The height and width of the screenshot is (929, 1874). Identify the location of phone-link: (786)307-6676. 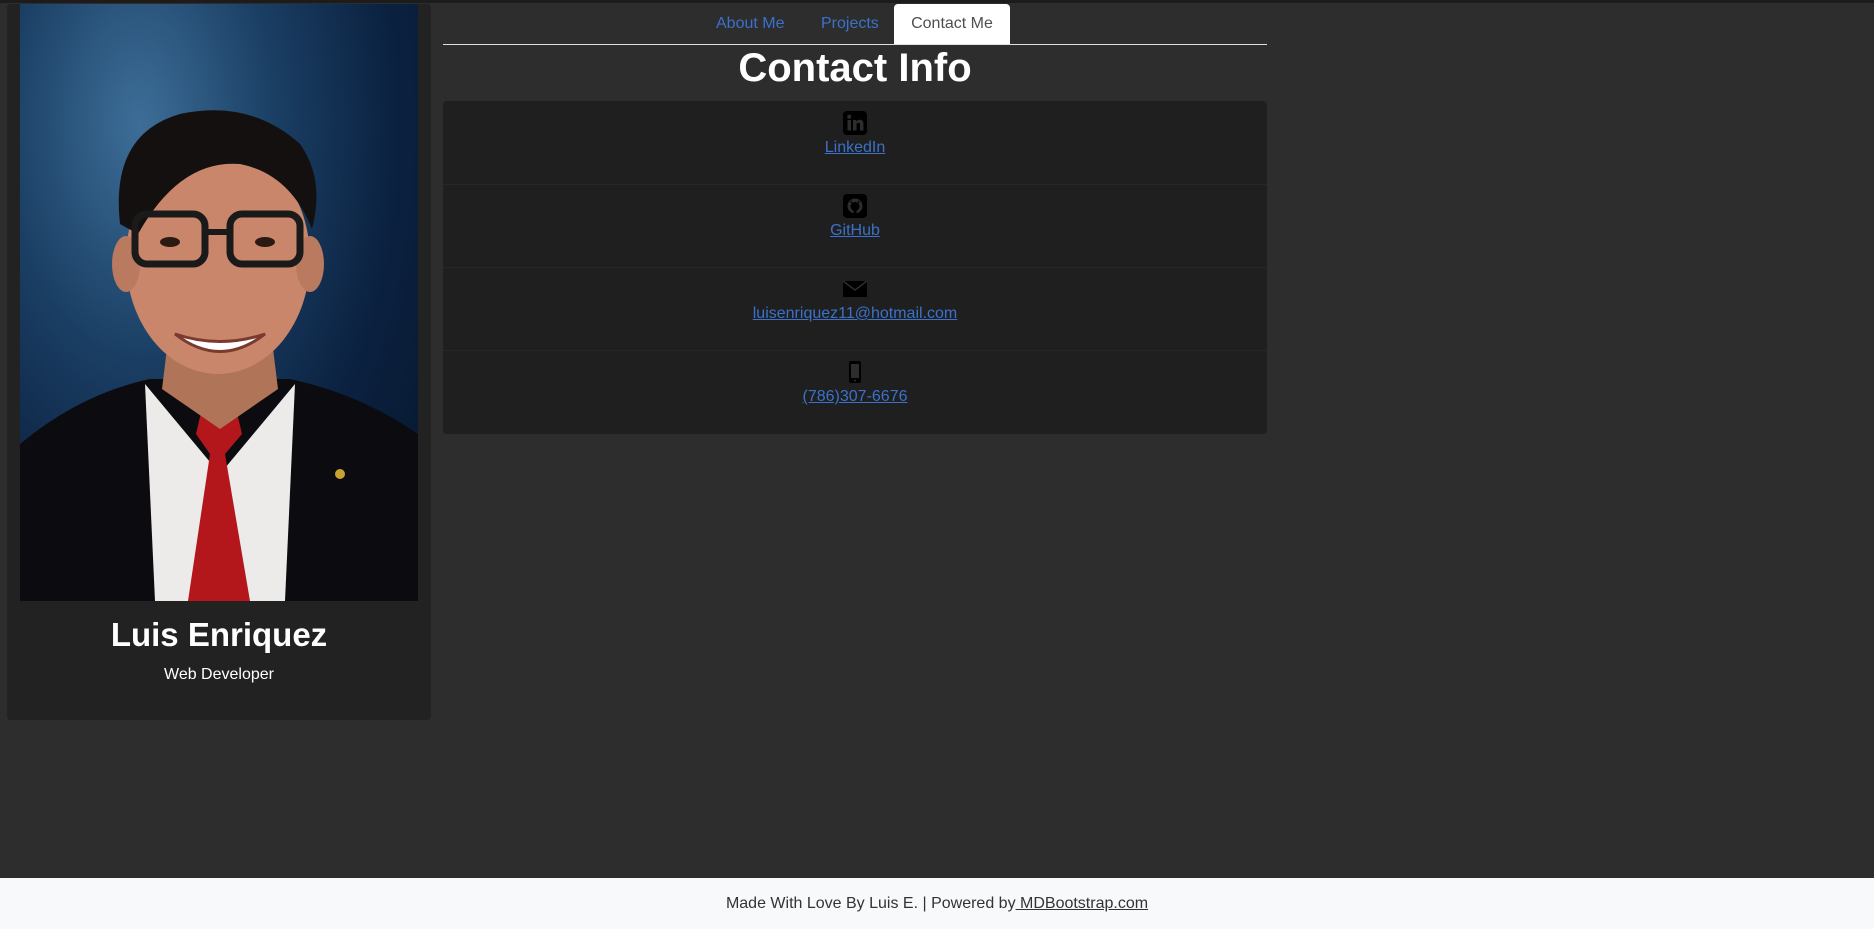
(855, 397).